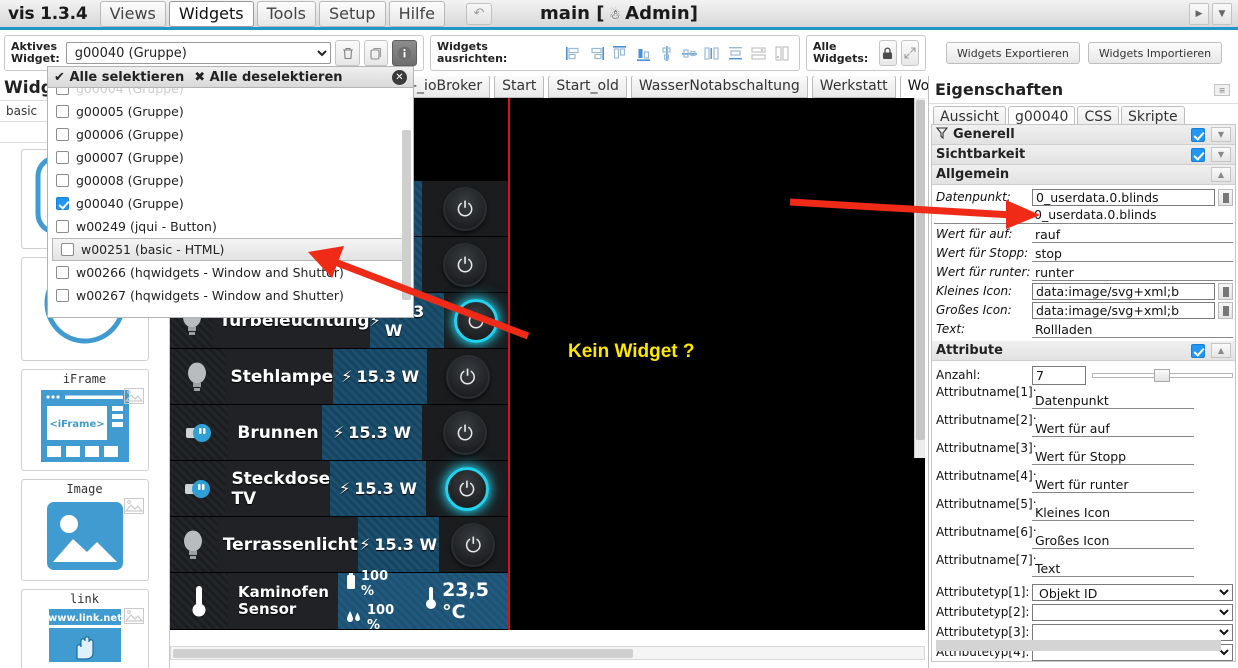 This screenshot has height=668, width=1238. Describe the element at coordinates (230, 157) in the screenshot. I see `list-item: g00007 (Gruppe)` at that location.